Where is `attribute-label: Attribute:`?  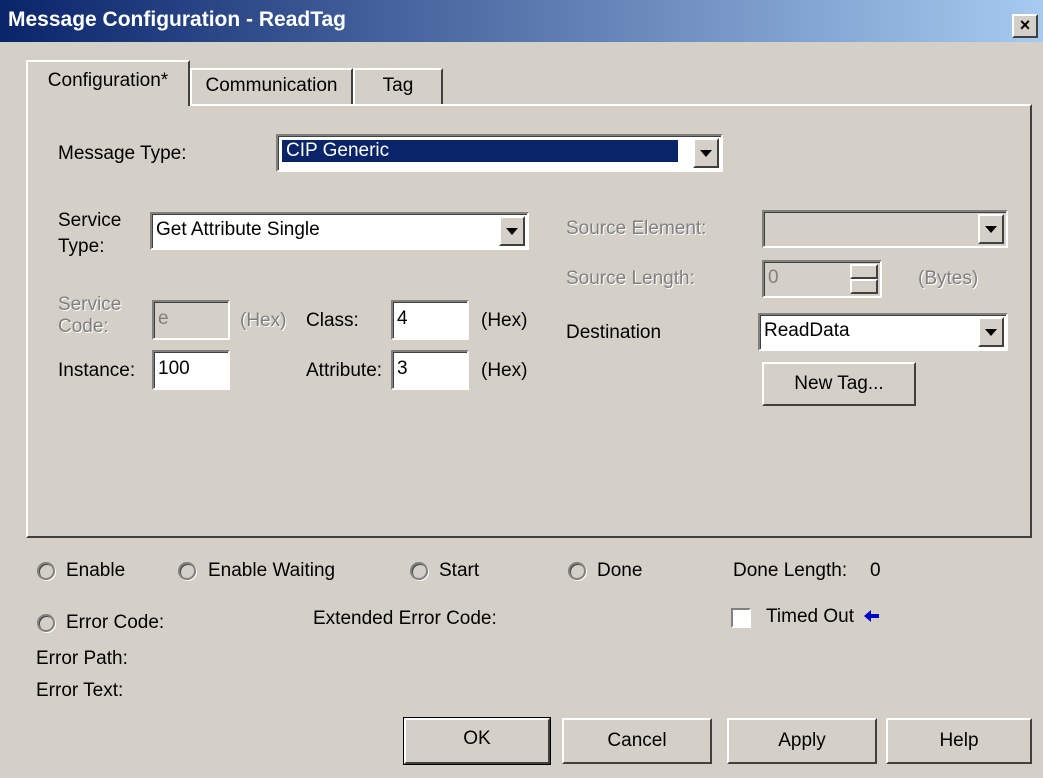 attribute-label: Attribute: is located at coordinates (344, 370).